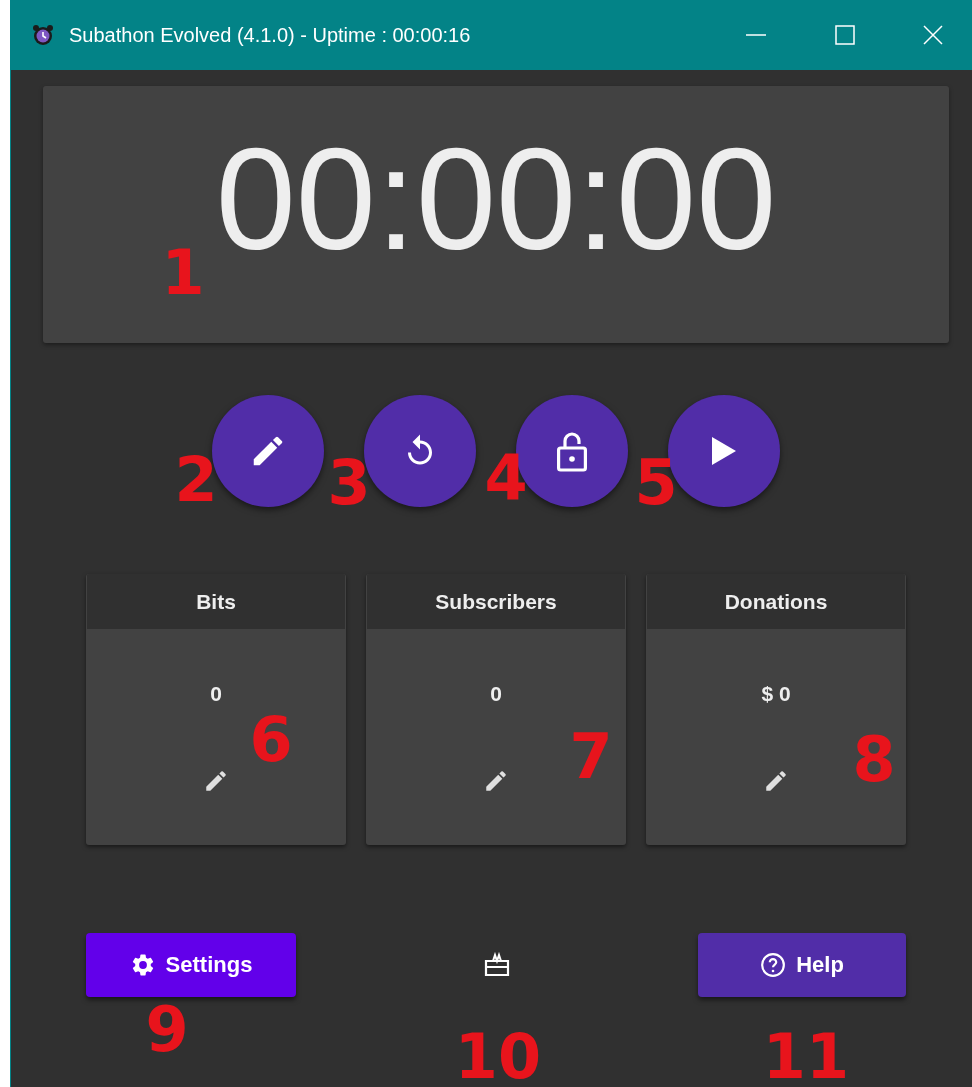  I want to click on annotation-number: 11, so click(806, 1056).